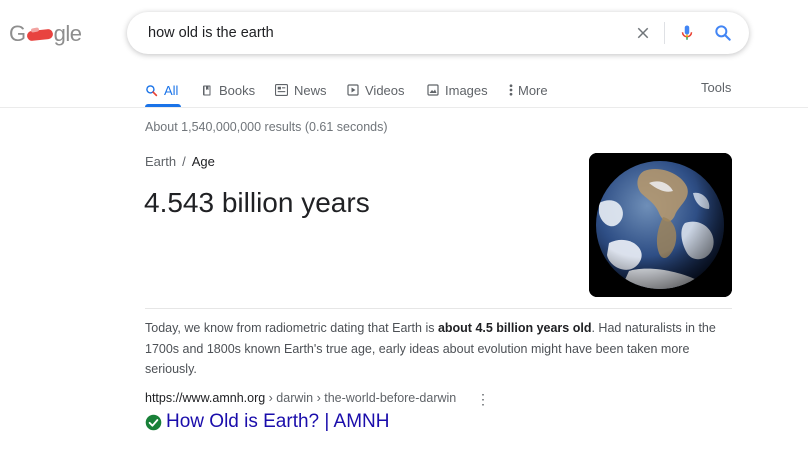 This screenshot has height=458, width=808. Describe the element at coordinates (433, 90) in the screenshot. I see `image-icon` at that location.